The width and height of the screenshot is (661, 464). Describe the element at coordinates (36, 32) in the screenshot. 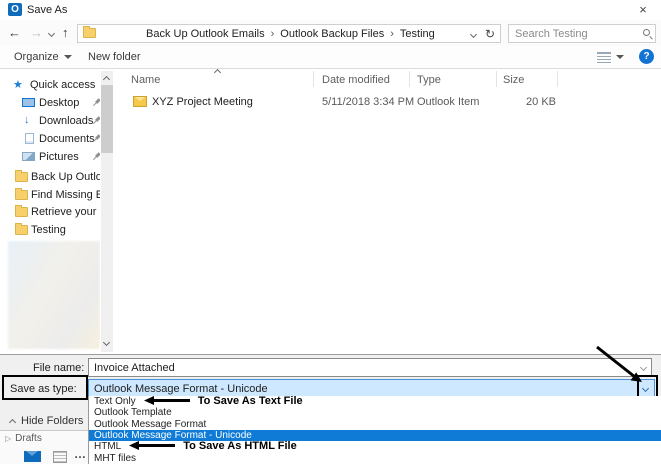

I see `forward-button: →` at that location.